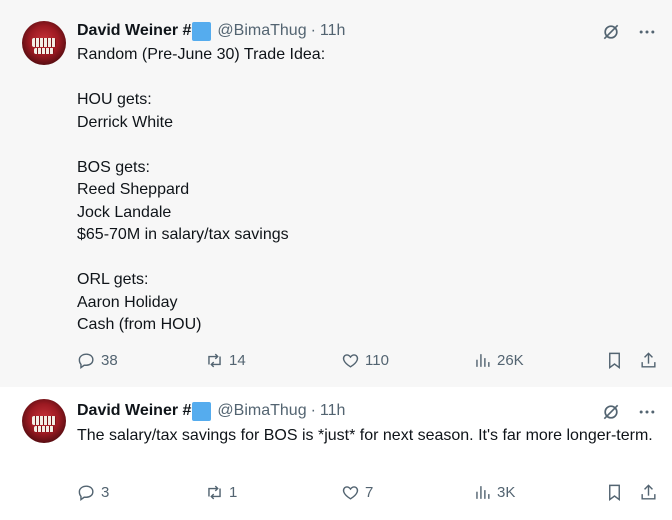 The width and height of the screenshot is (672, 520). What do you see at coordinates (105, 492) in the screenshot?
I see `reply-count: 3` at bounding box center [105, 492].